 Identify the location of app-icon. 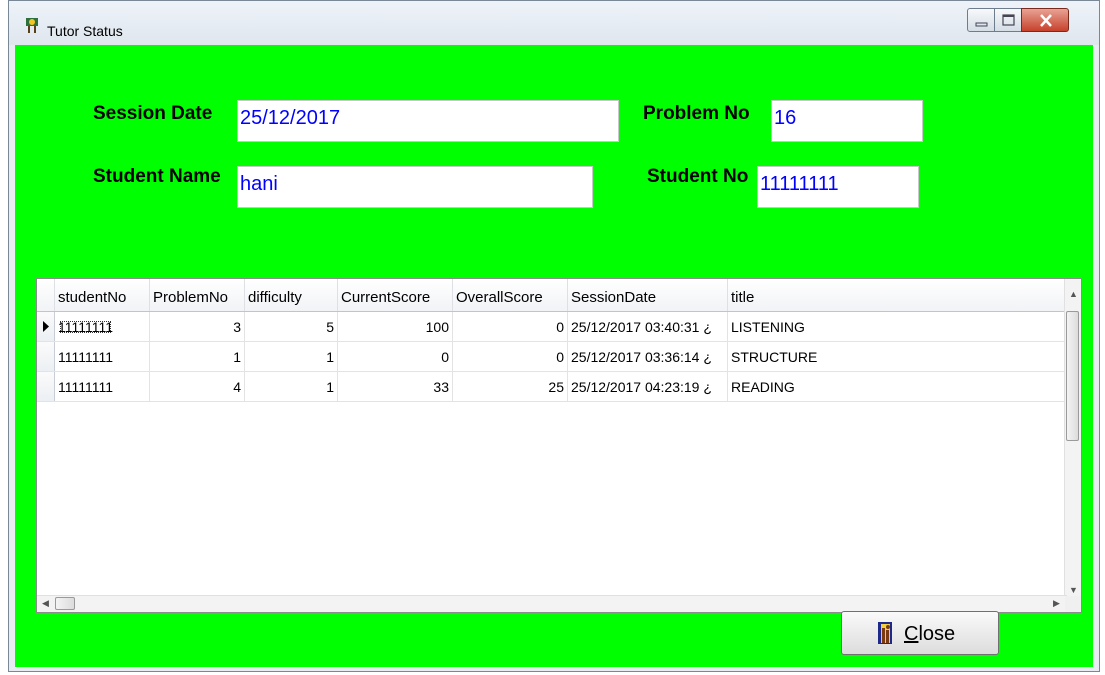
(32, 25).